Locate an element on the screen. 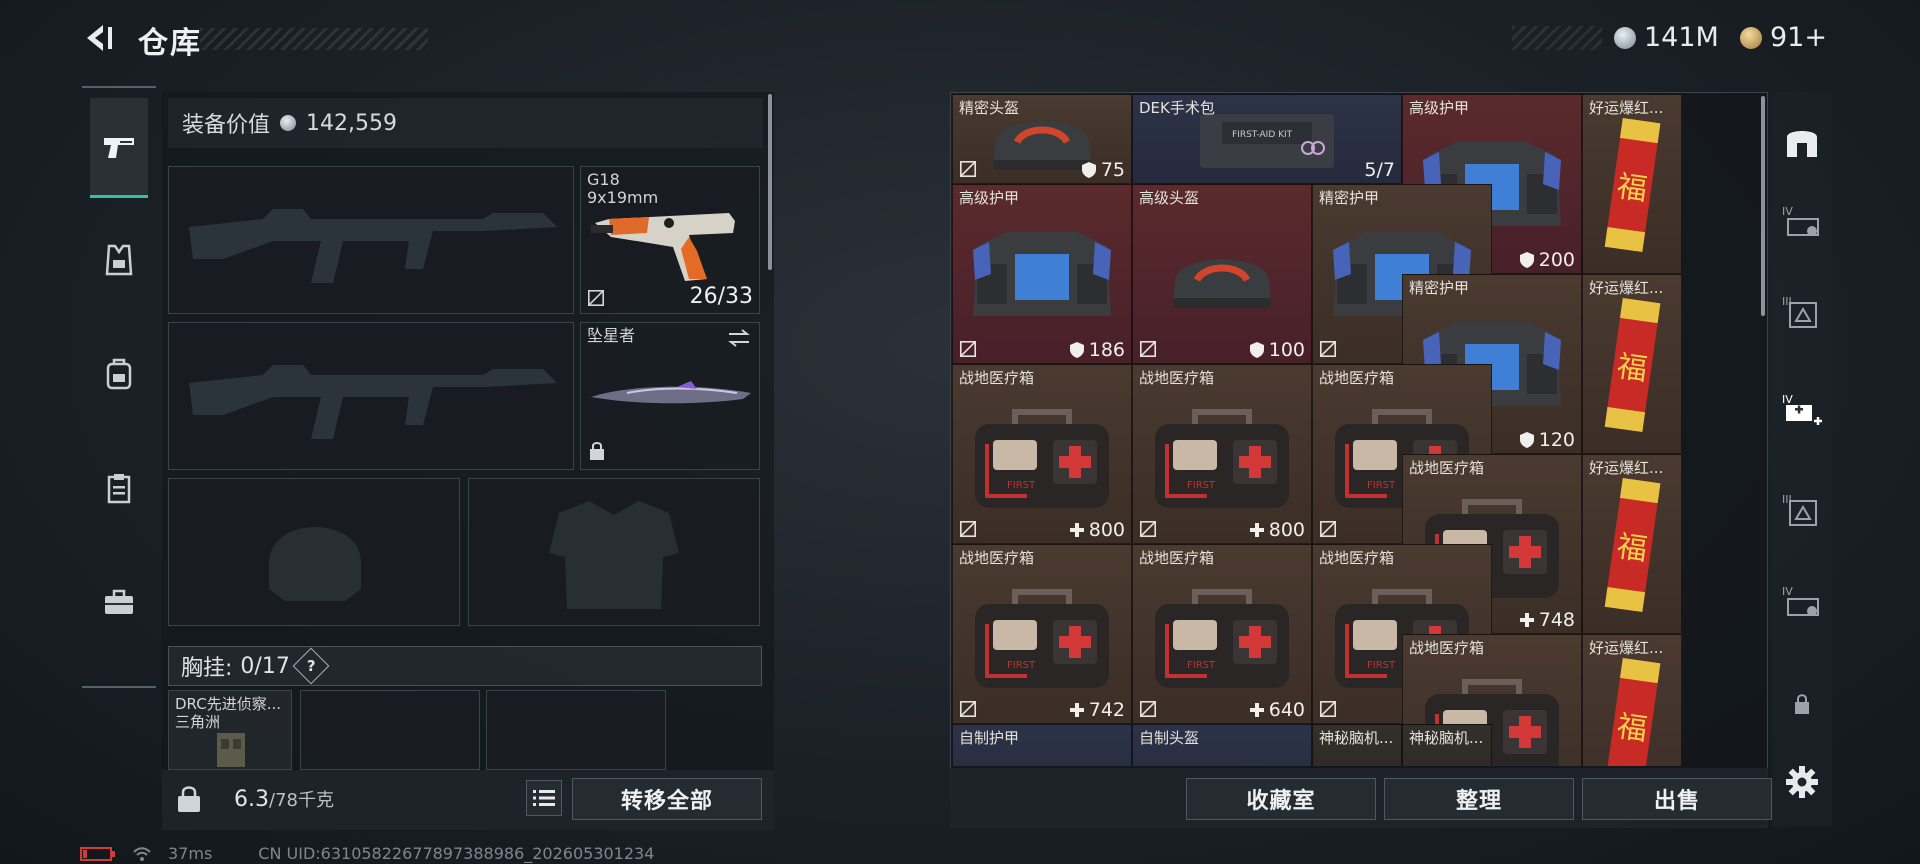 The image size is (1920, 864). melee-slot: 坠星者 is located at coordinates (670, 396).